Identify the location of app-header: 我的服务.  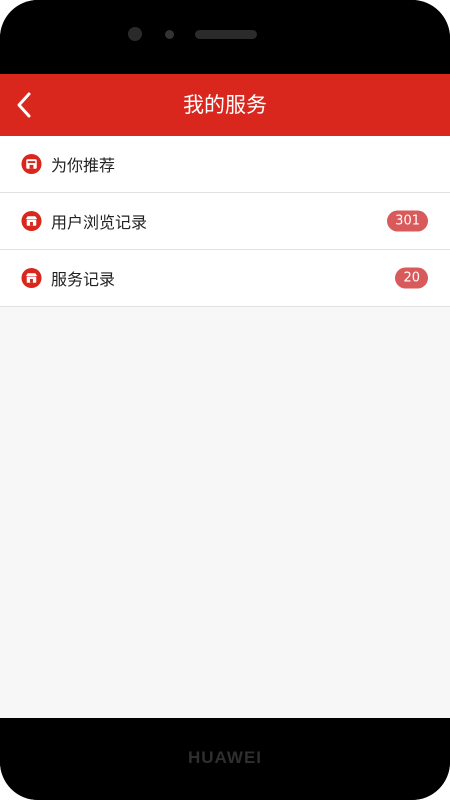
(225, 105).